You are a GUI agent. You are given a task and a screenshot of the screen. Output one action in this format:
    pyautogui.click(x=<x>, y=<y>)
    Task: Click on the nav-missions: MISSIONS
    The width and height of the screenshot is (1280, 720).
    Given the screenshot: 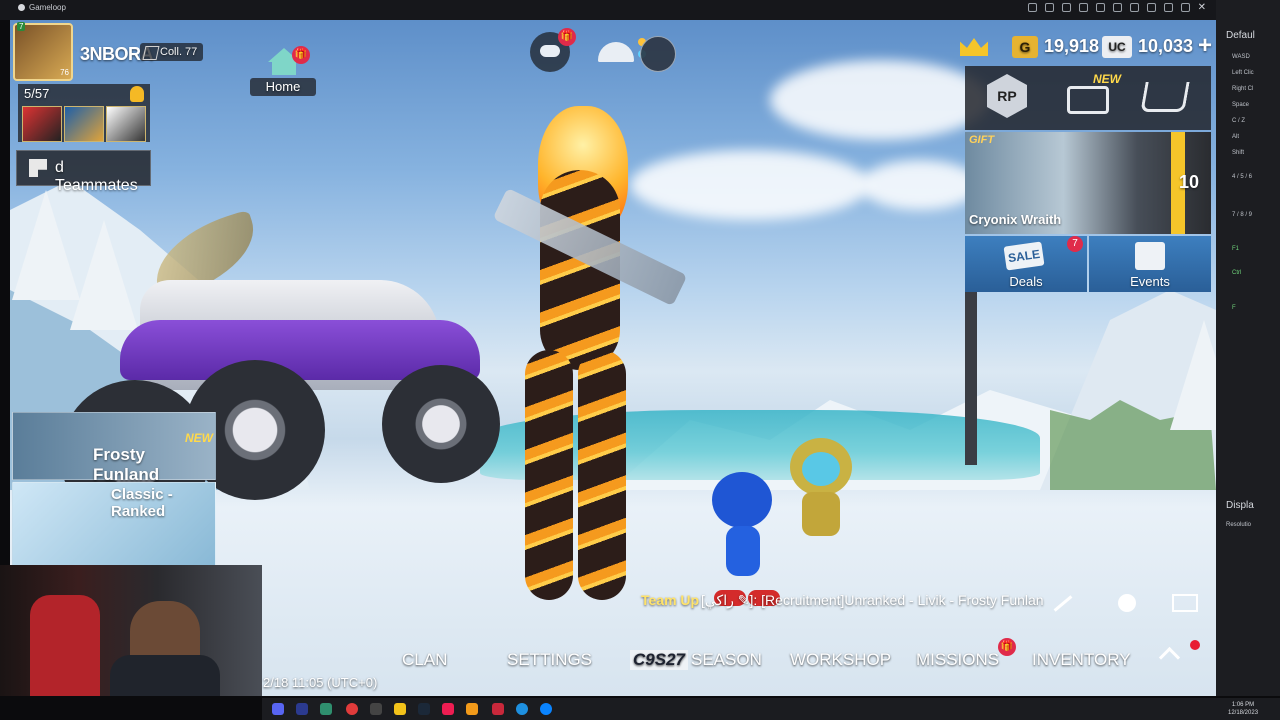 What is the action you would take?
    pyautogui.click(x=957, y=660)
    